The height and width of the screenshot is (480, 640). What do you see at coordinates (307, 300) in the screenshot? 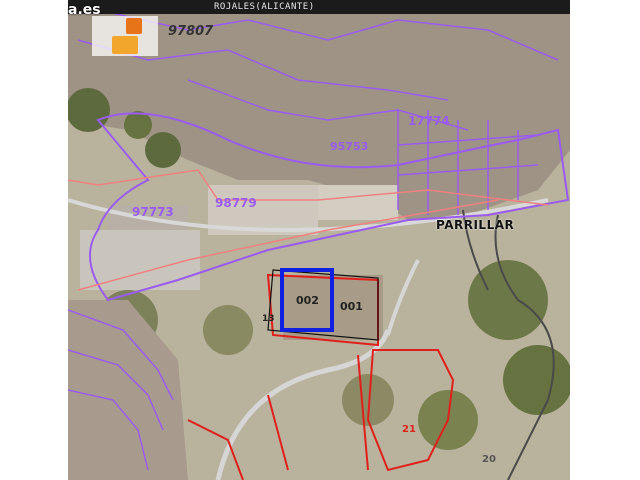
I see `parcel-number-label: 002` at bounding box center [307, 300].